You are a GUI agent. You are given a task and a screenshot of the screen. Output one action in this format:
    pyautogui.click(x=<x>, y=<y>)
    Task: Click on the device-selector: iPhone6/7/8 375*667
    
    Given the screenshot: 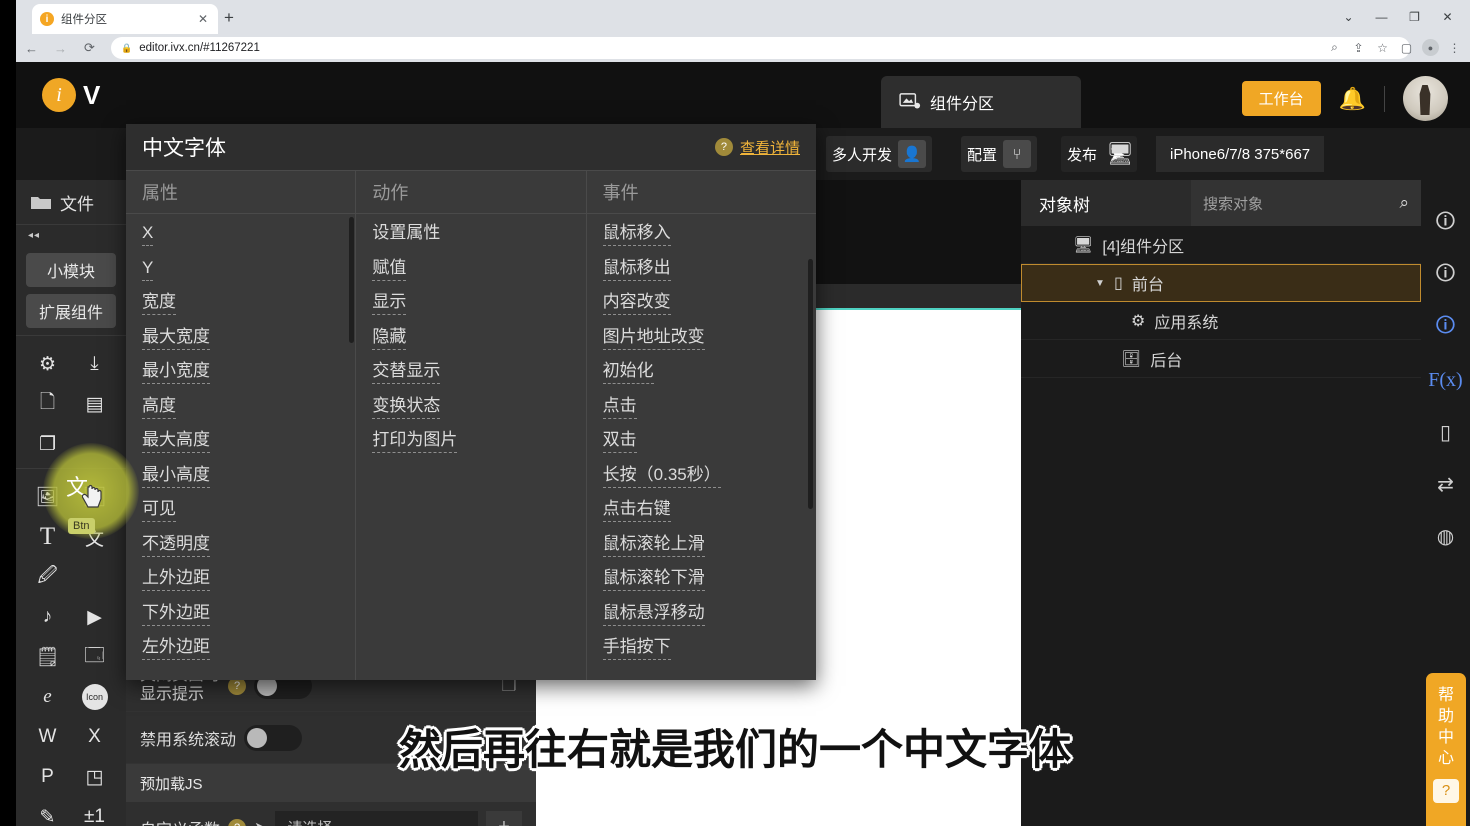 What is the action you would take?
    pyautogui.click(x=1240, y=154)
    